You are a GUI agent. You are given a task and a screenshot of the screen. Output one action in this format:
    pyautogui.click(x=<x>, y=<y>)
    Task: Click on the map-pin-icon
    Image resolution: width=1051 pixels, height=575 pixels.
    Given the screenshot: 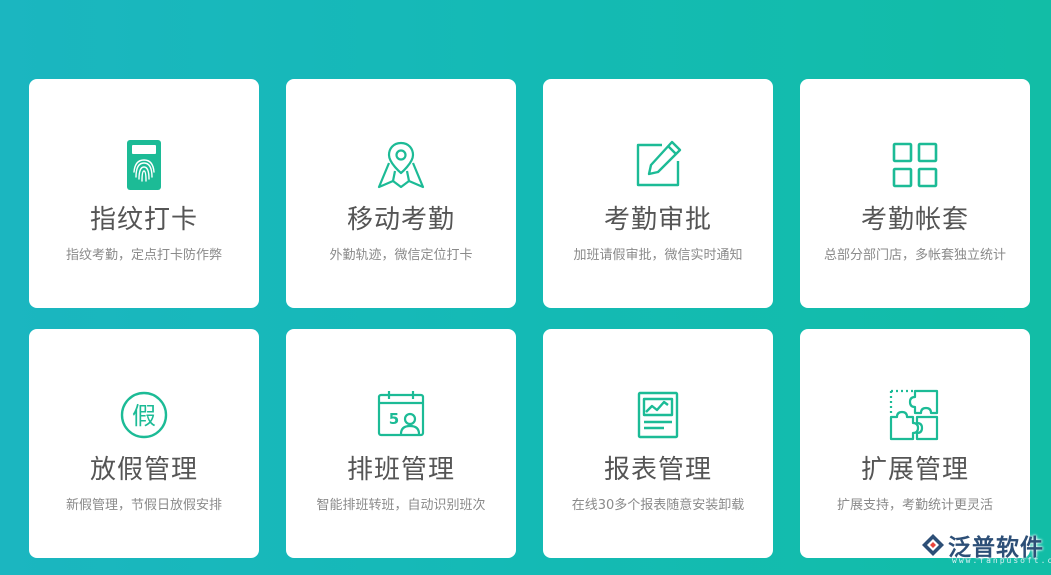 What is the action you would take?
    pyautogui.click(x=401, y=165)
    